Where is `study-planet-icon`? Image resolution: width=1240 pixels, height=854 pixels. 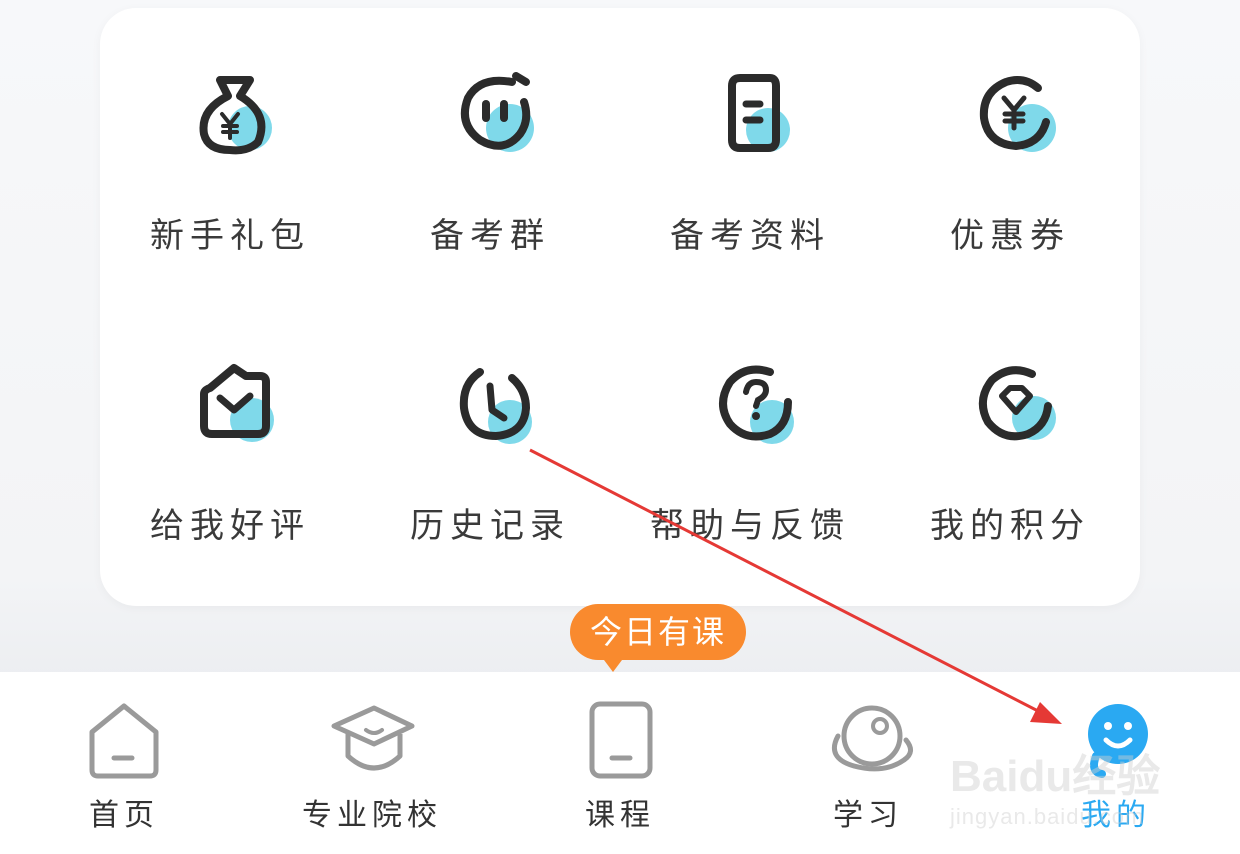
study-planet-icon is located at coordinates (872, 738).